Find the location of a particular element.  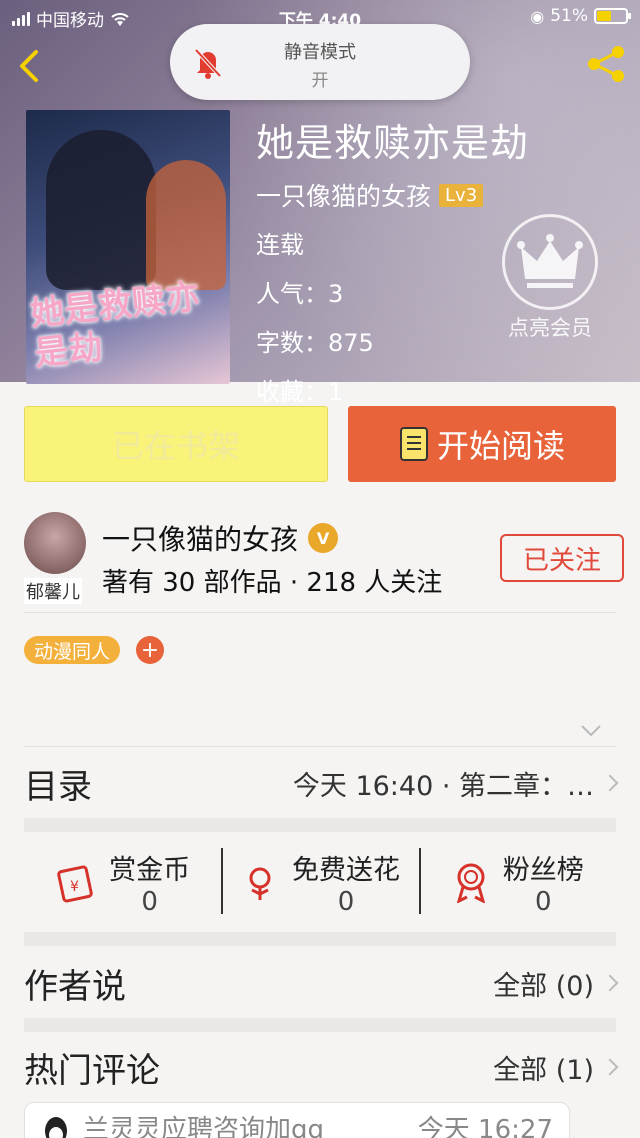

mute-mode-toast: 静音模式 开 is located at coordinates (320, 62).